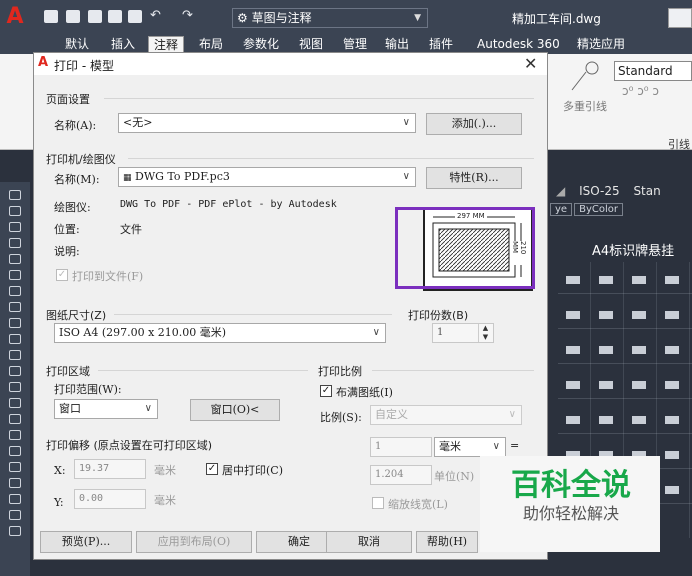 The image size is (692, 576). What do you see at coordinates (340, 371) in the screenshot?
I see `plot-scale-section: 打印比例` at bounding box center [340, 371].